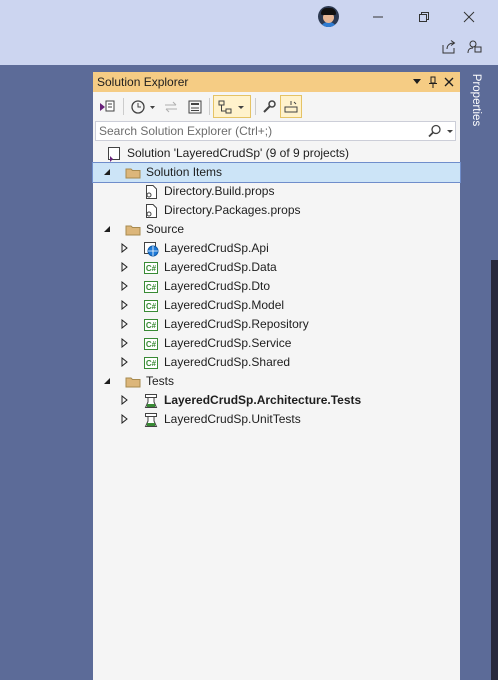  What do you see at coordinates (276, 381) in the screenshot?
I see `tree-item-tests: Tests` at bounding box center [276, 381].